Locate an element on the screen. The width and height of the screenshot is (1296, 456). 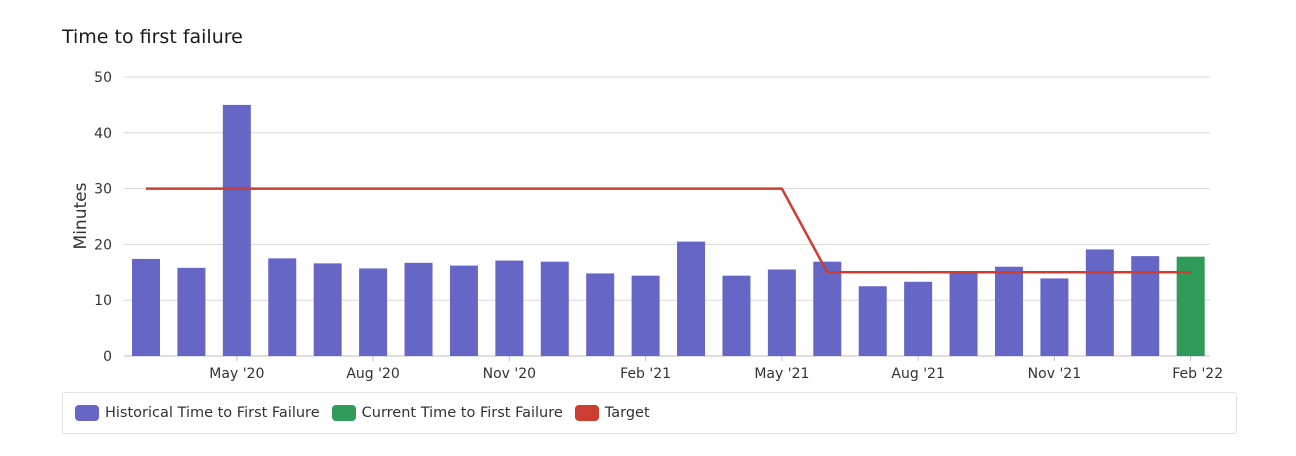
x-tick-label: Aug '21 is located at coordinates (917, 374).